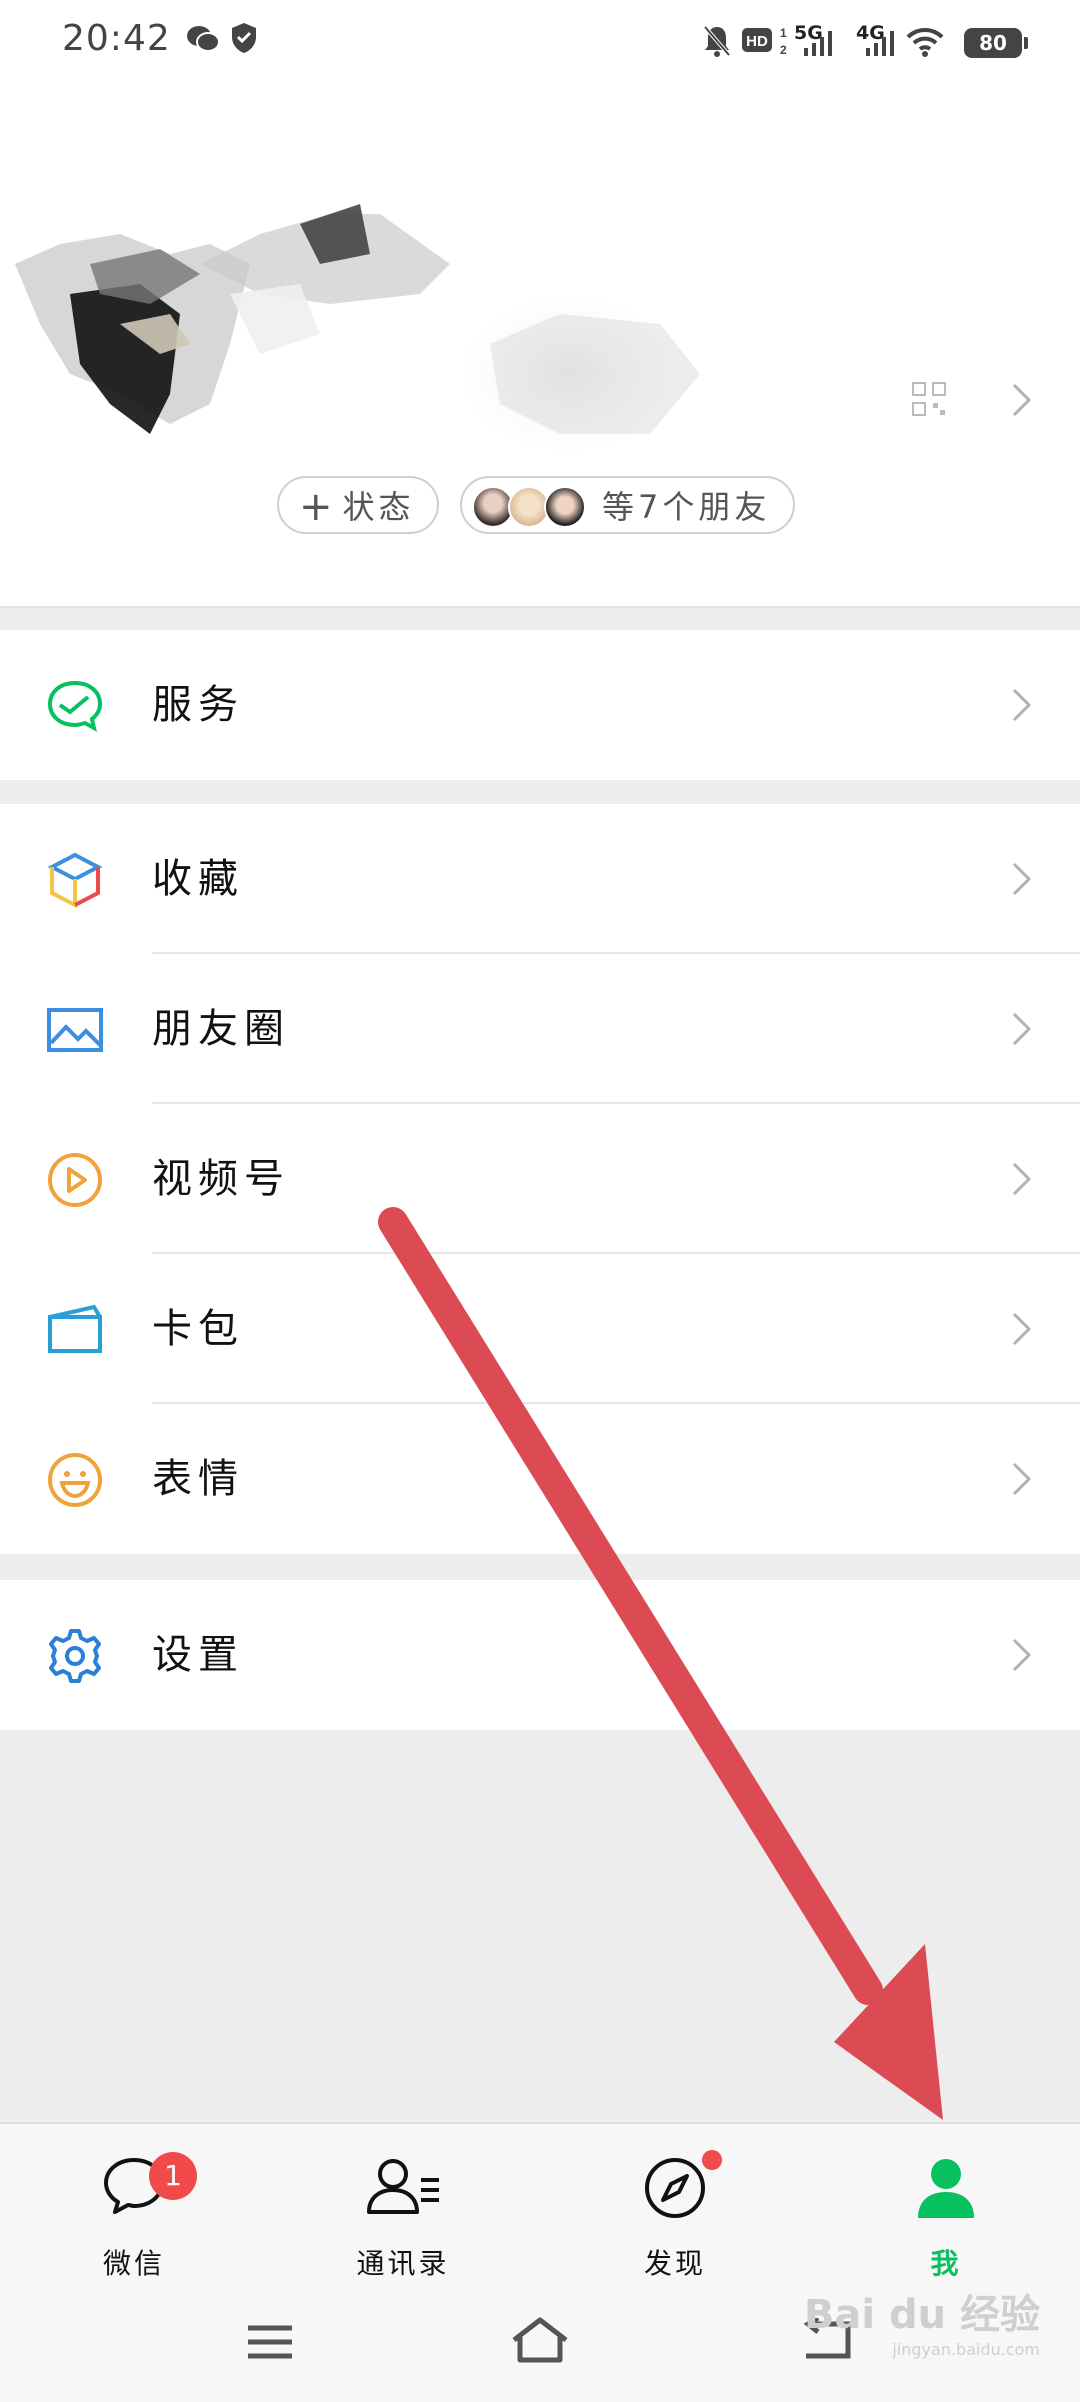 This screenshot has width=1080, height=2402. Describe the element at coordinates (270, 2342) in the screenshot. I see `menu-icon` at that location.